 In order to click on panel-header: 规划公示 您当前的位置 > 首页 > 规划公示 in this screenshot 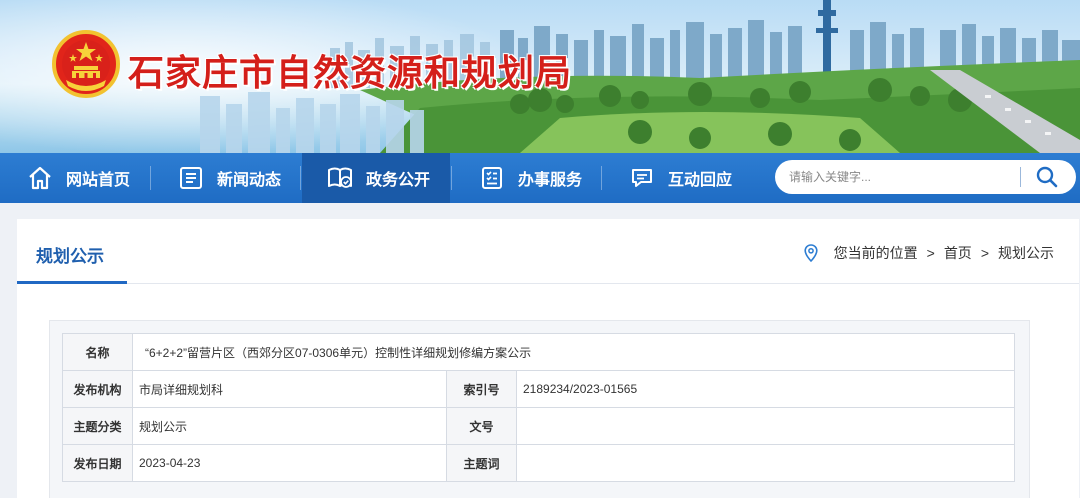, I will do `click(548, 251)`.